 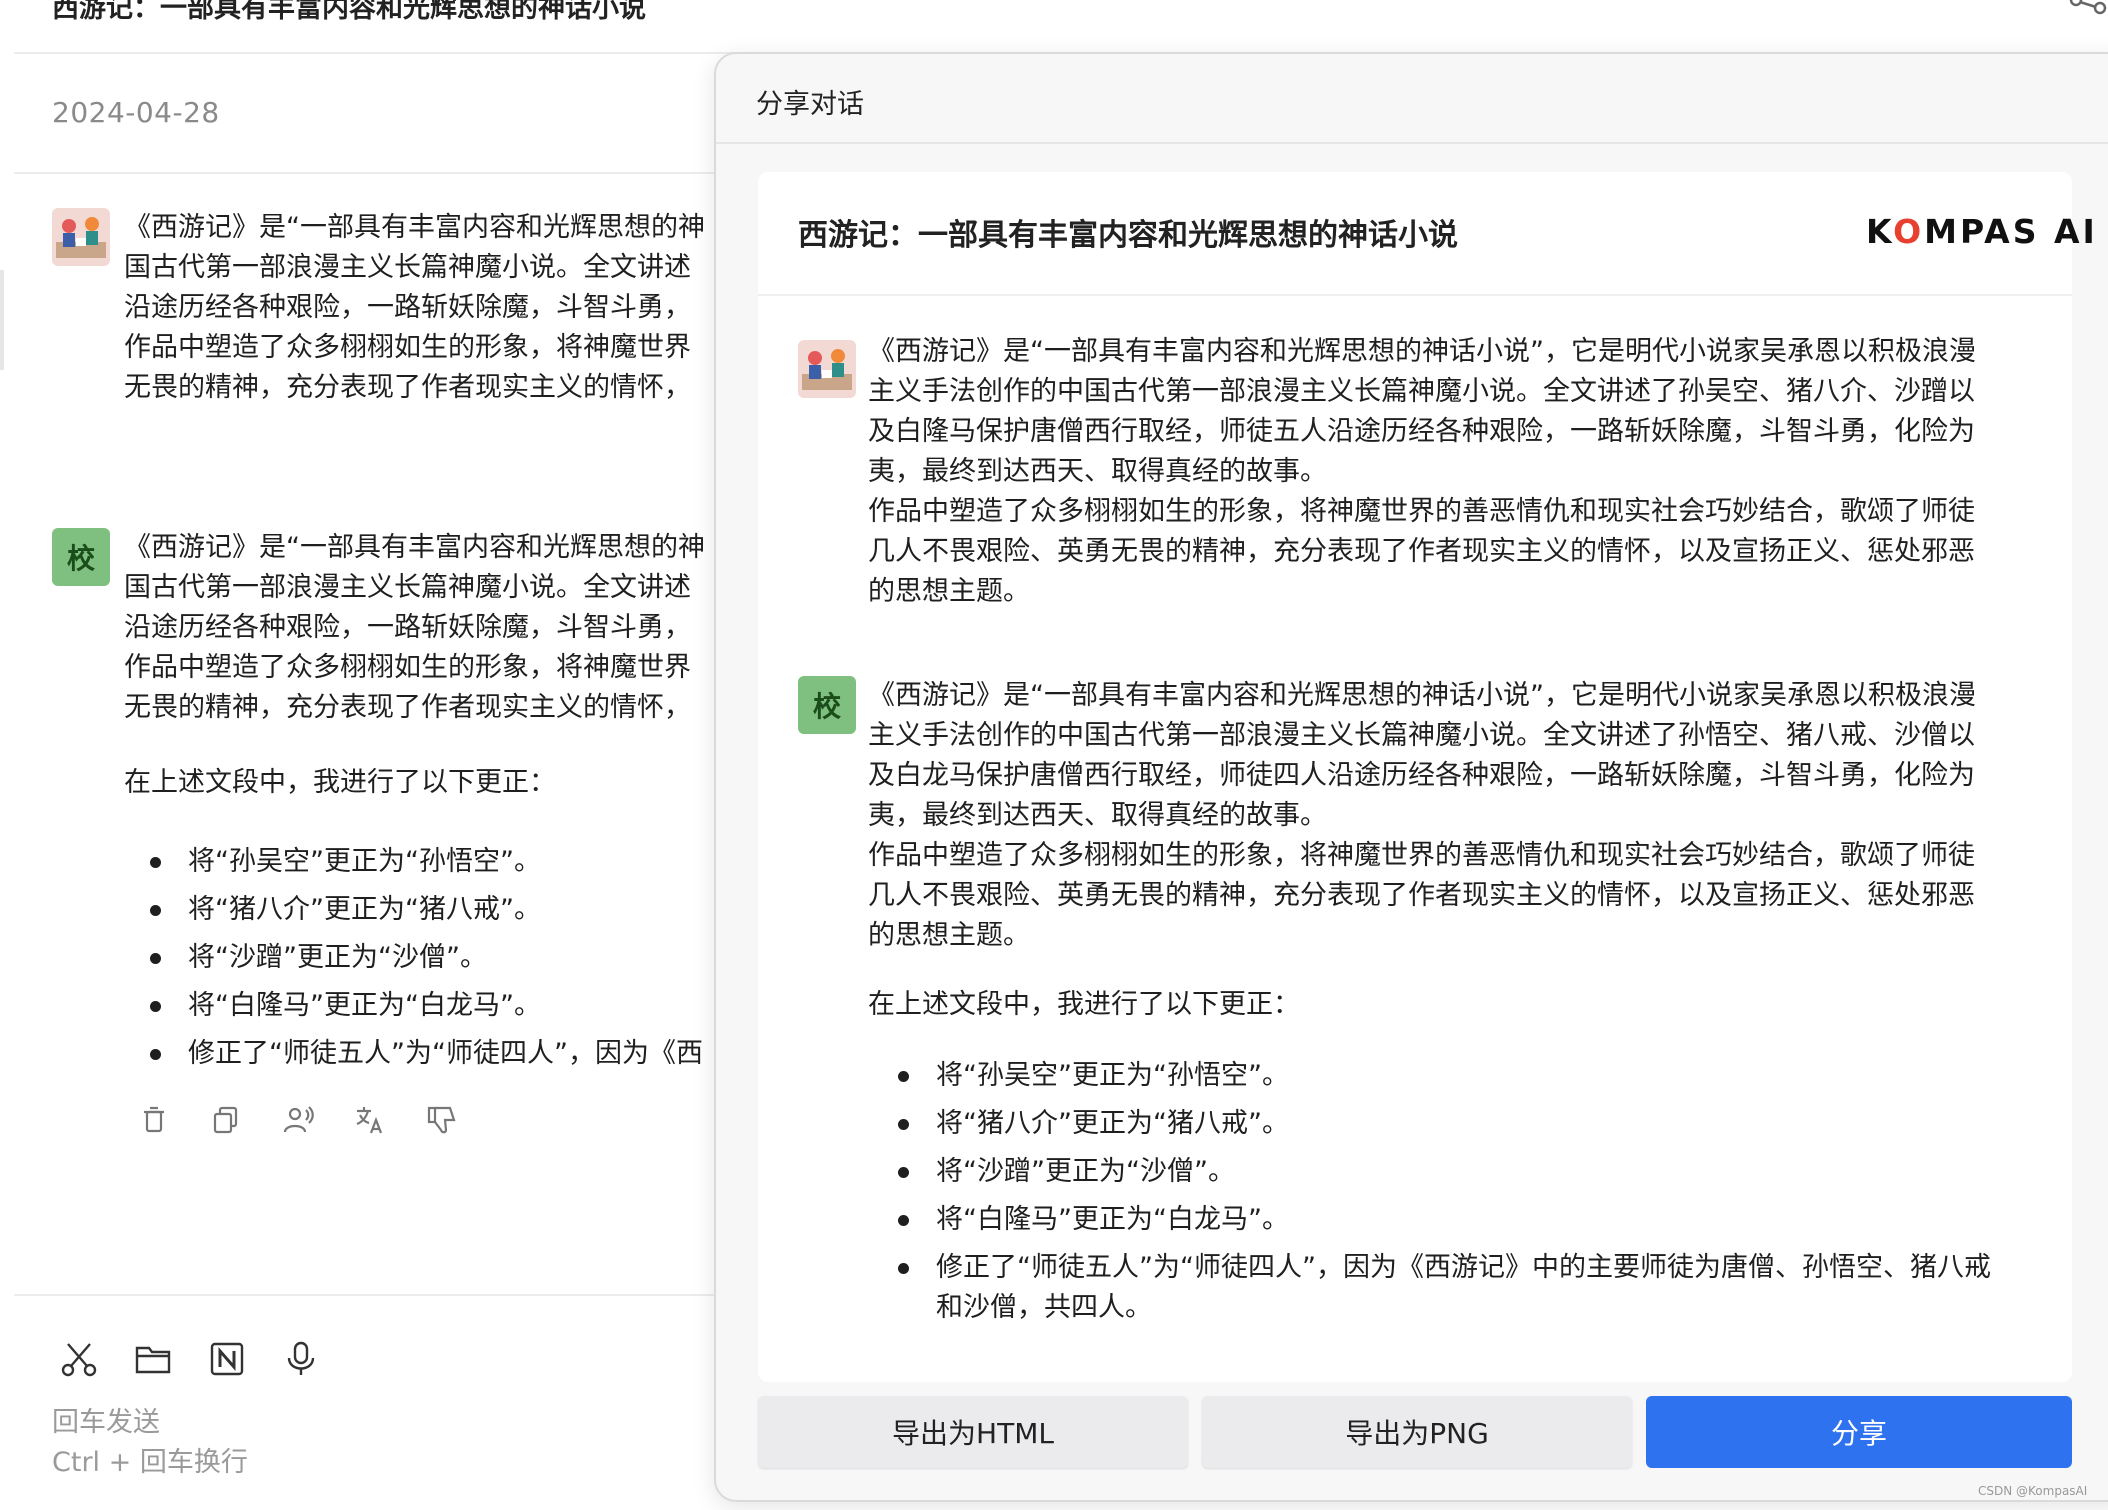 What do you see at coordinates (79, 1359) in the screenshot?
I see `scissors-icon` at bounding box center [79, 1359].